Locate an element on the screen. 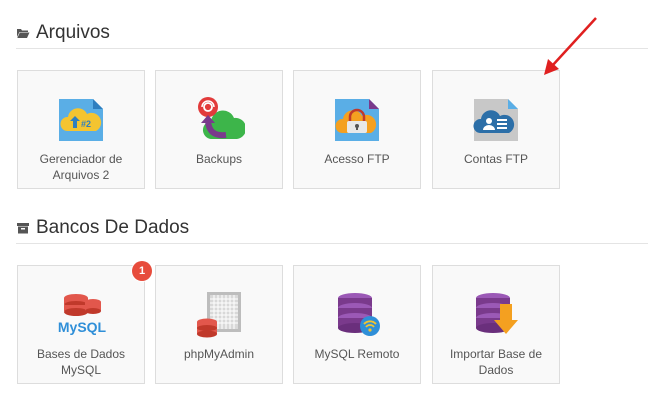 Image resolution: width=648 pixels, height=408 pixels. tile-file-manager: #2 Gerenciador de Arquivos 2 is located at coordinates (81, 129).